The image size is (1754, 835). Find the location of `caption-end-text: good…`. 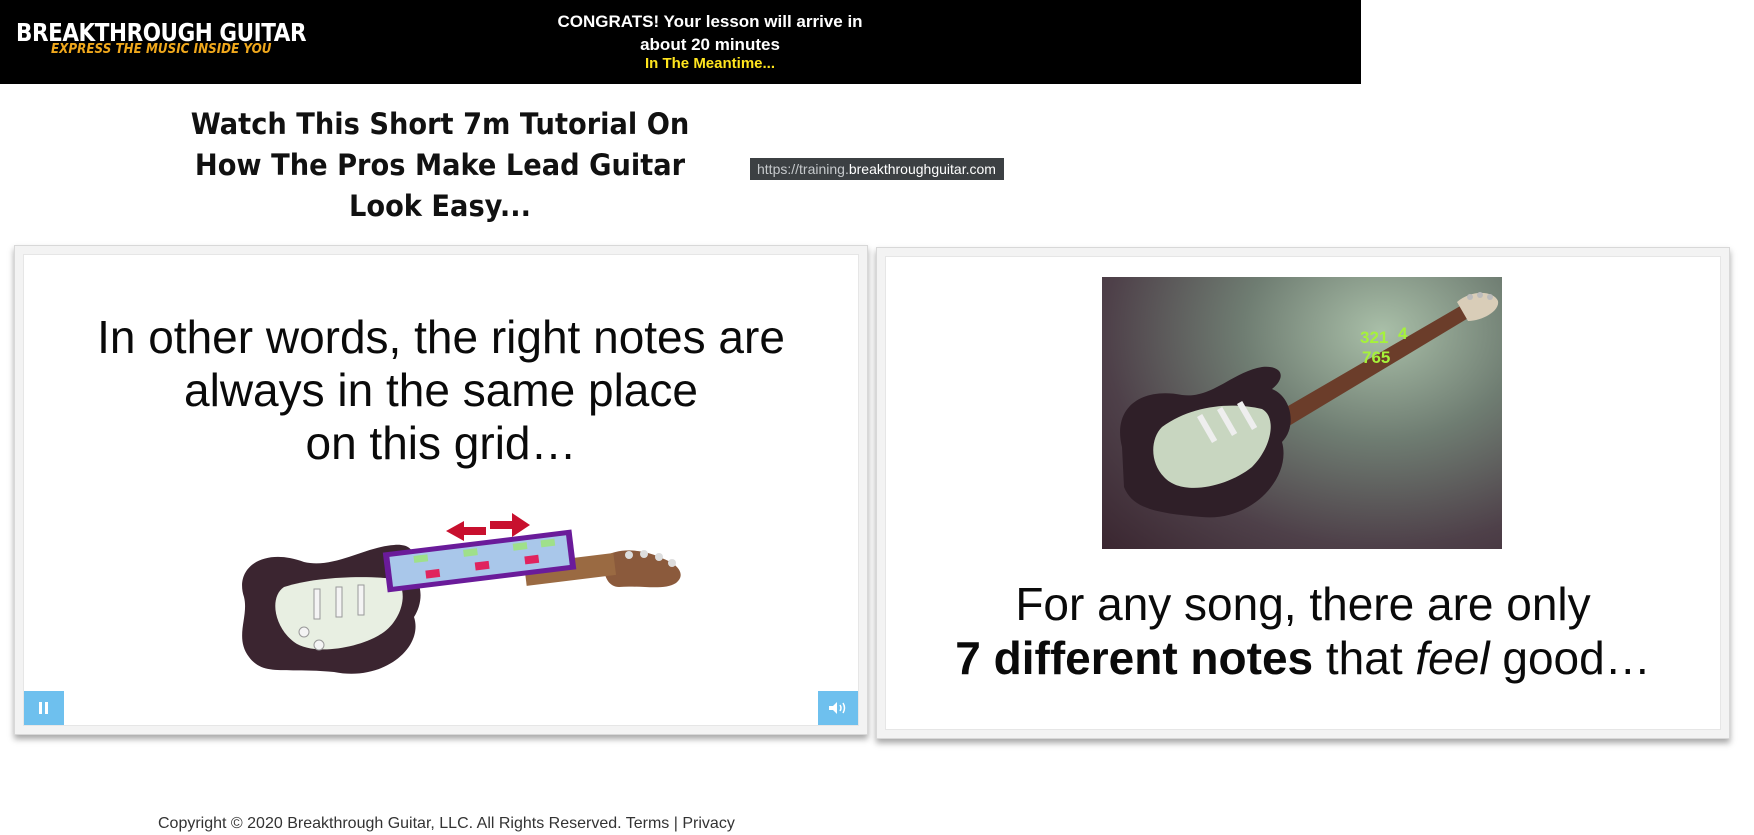

caption-end-text: good… is located at coordinates (1570, 658).